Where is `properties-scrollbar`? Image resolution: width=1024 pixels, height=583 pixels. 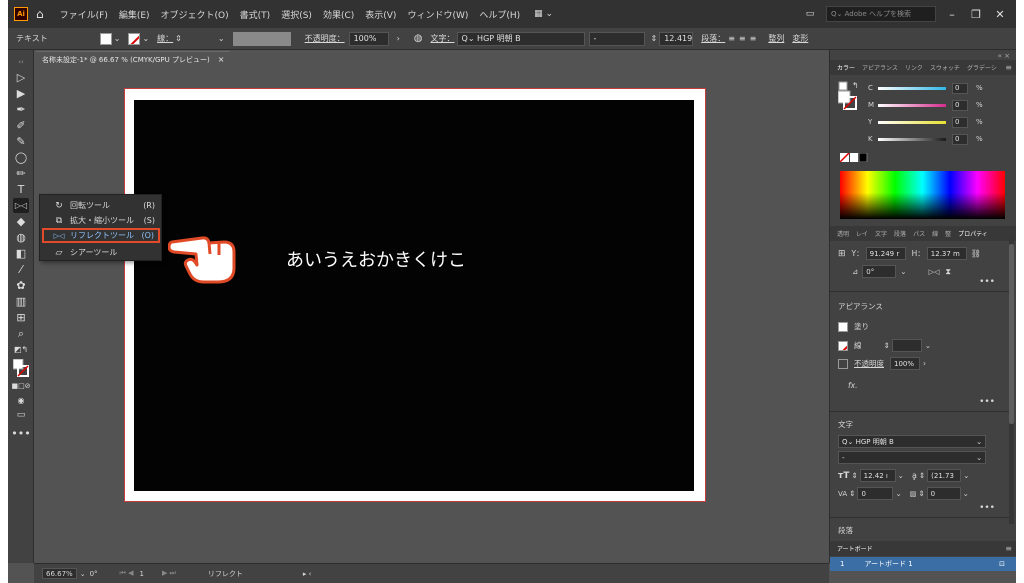
properties-scrollbar is located at coordinates (1011, 379).